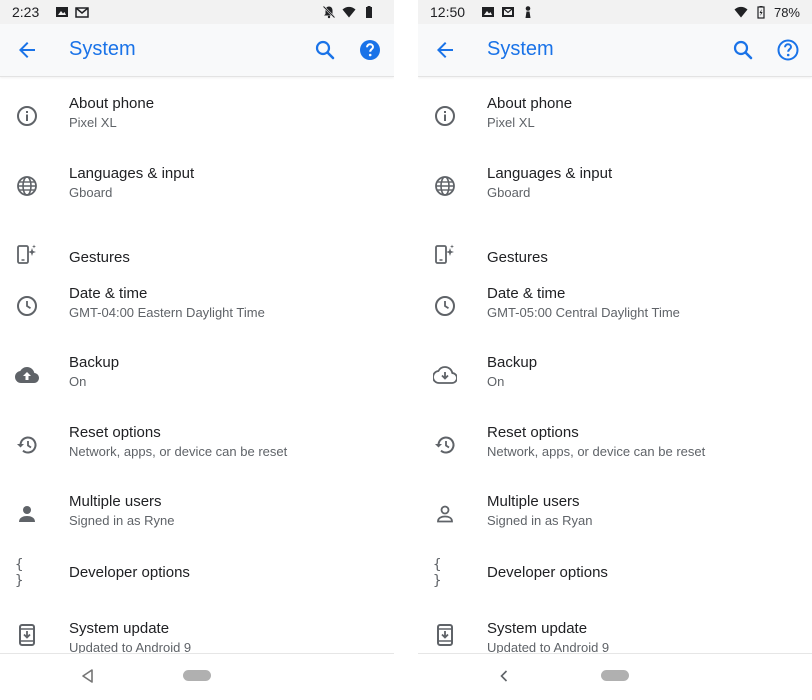 The image size is (812, 700). I want to click on help-outline-icon, so click(788, 50).